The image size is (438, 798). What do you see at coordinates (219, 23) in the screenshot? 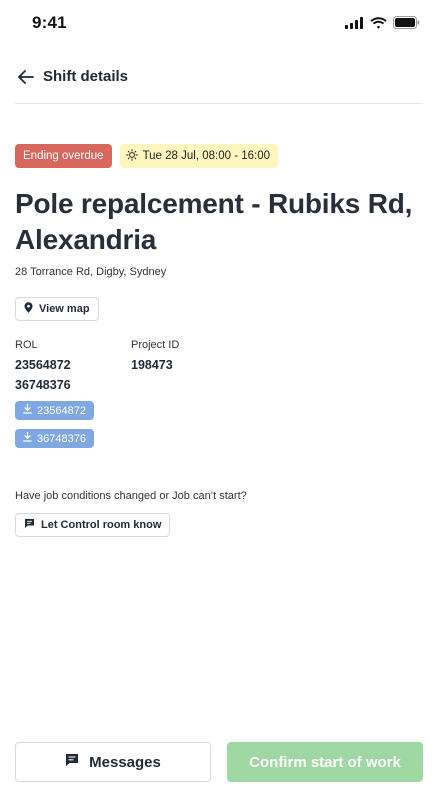
I see `status-bar: 9:41` at bounding box center [219, 23].